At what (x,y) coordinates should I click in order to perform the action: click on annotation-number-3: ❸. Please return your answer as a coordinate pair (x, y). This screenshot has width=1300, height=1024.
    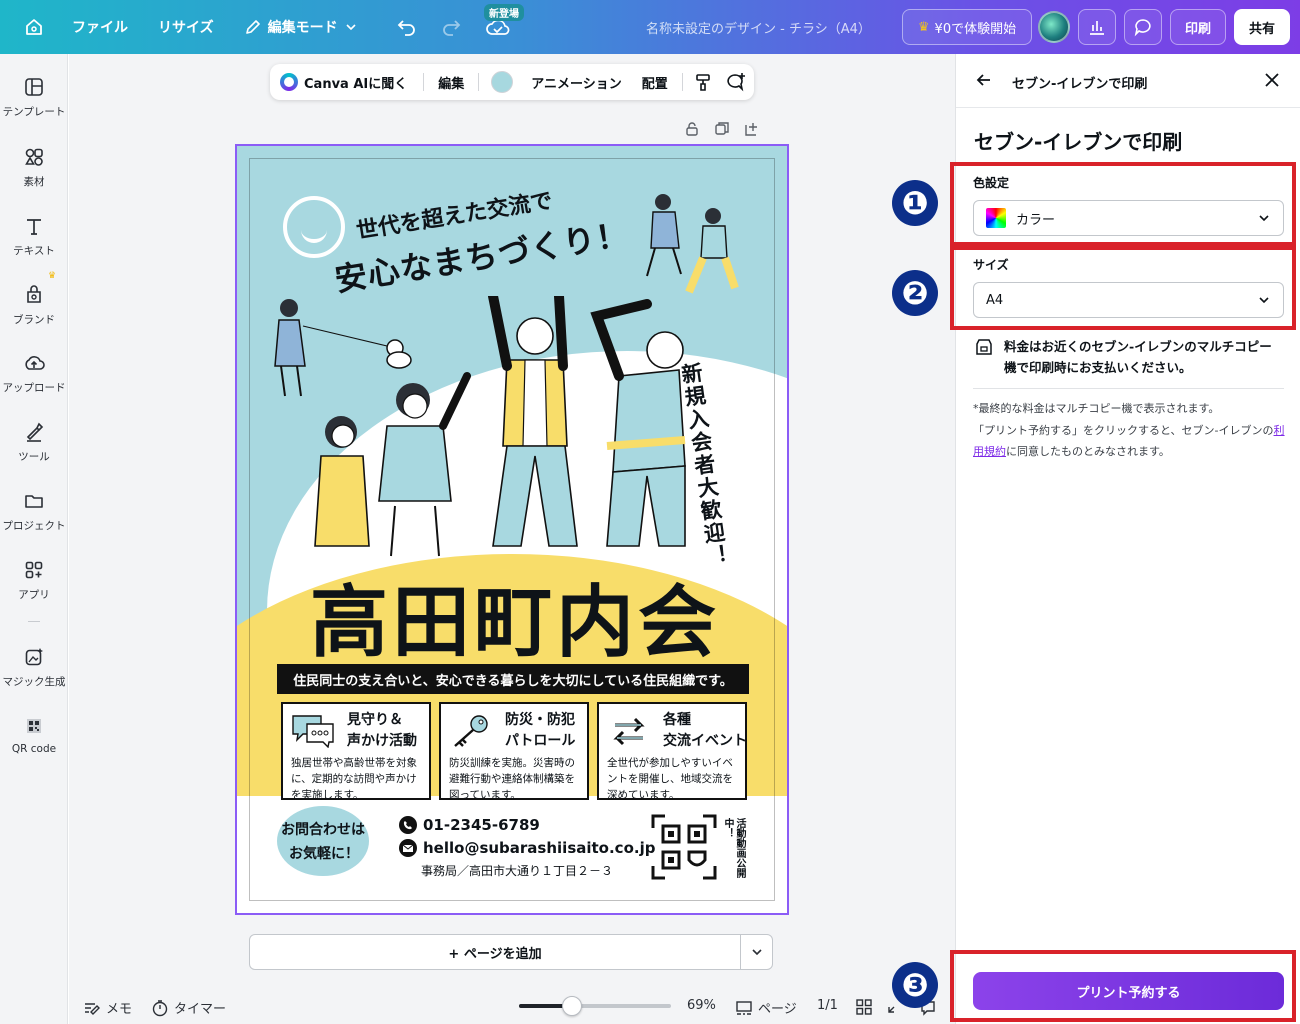
    Looking at the image, I should click on (915, 985).